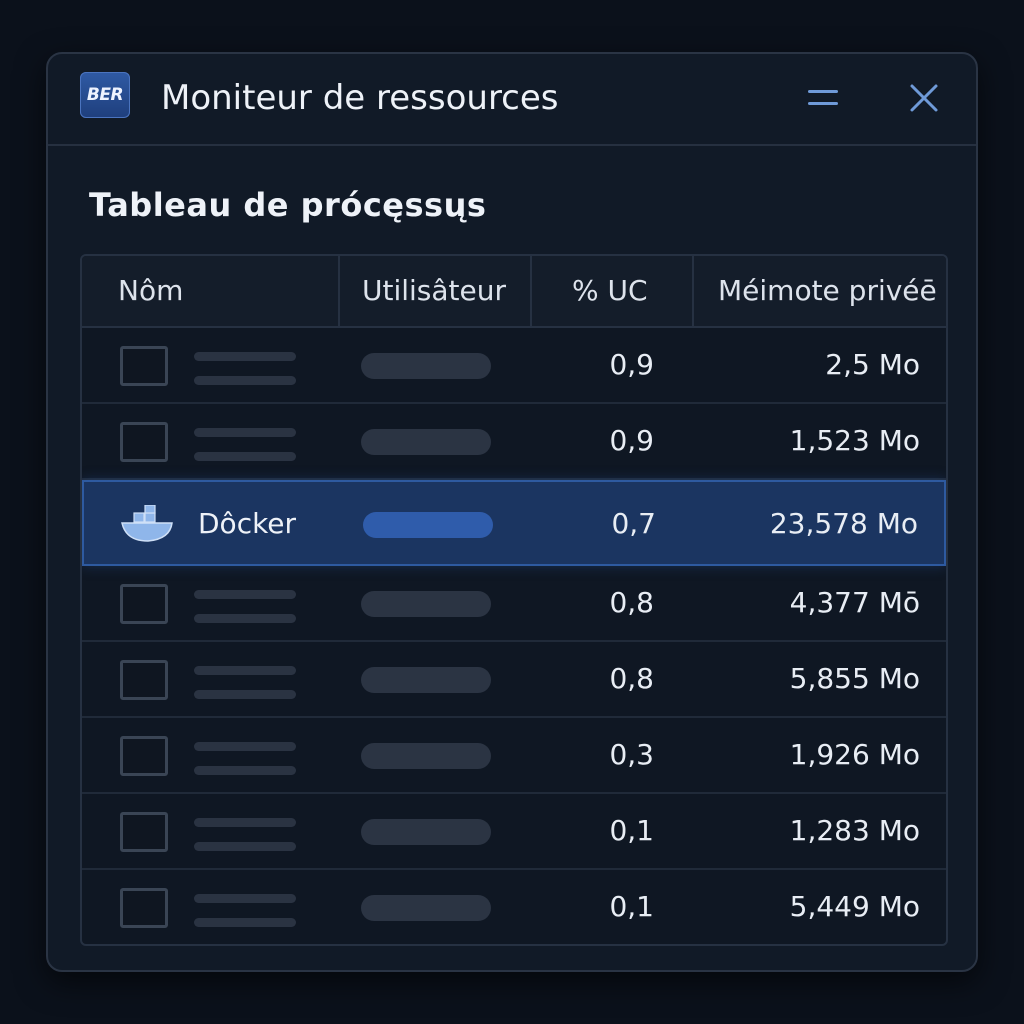  I want to click on cpu-value: 0,7, so click(633, 523).